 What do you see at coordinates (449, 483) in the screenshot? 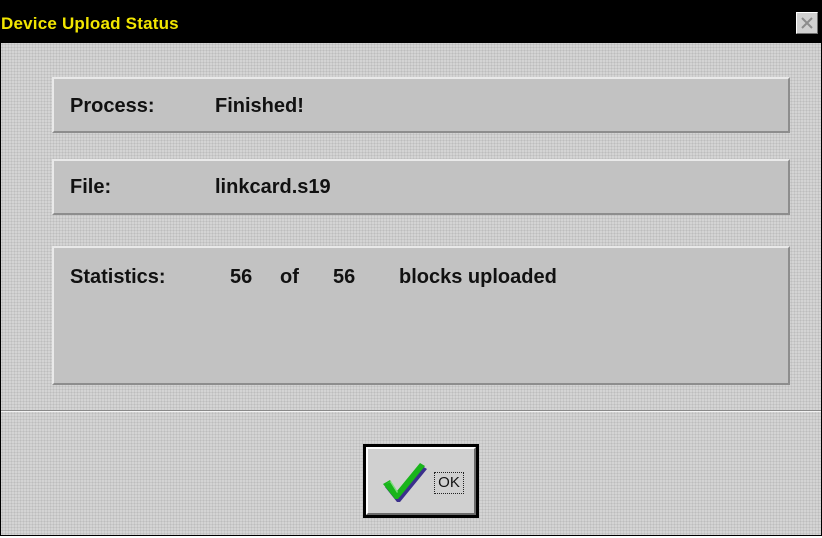
I see `ok-label: OK` at bounding box center [449, 483].